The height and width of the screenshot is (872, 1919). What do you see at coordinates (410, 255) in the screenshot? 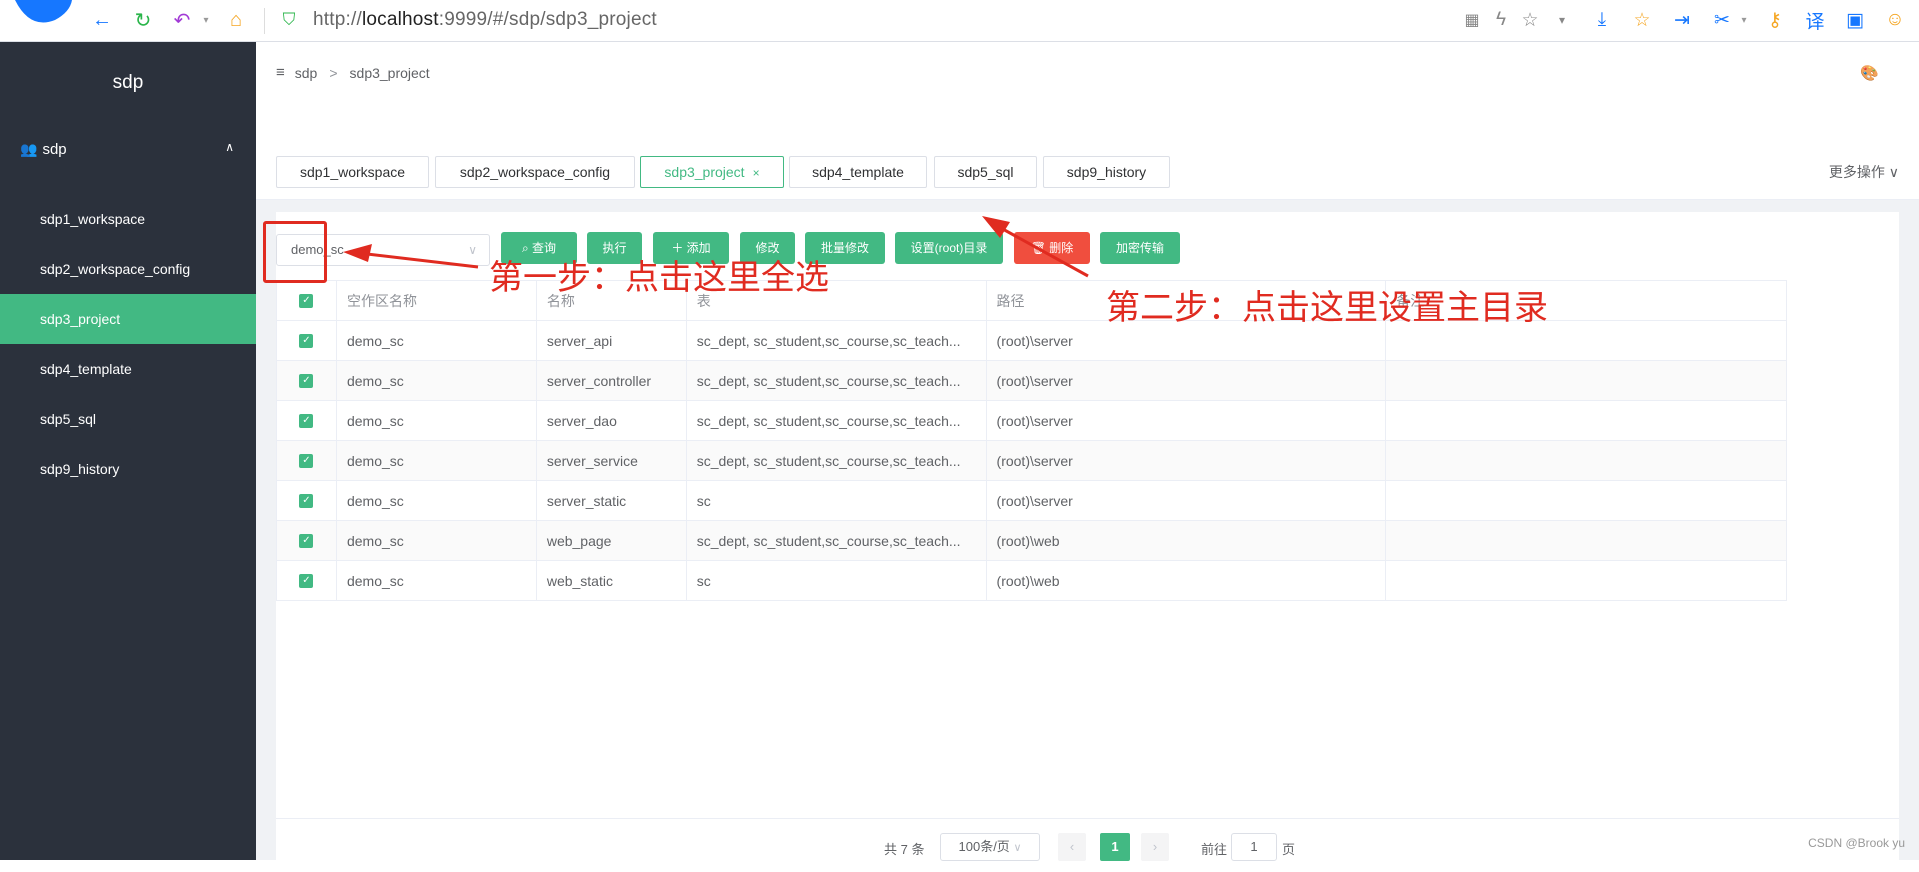
I see `arrow-step1` at bounding box center [410, 255].